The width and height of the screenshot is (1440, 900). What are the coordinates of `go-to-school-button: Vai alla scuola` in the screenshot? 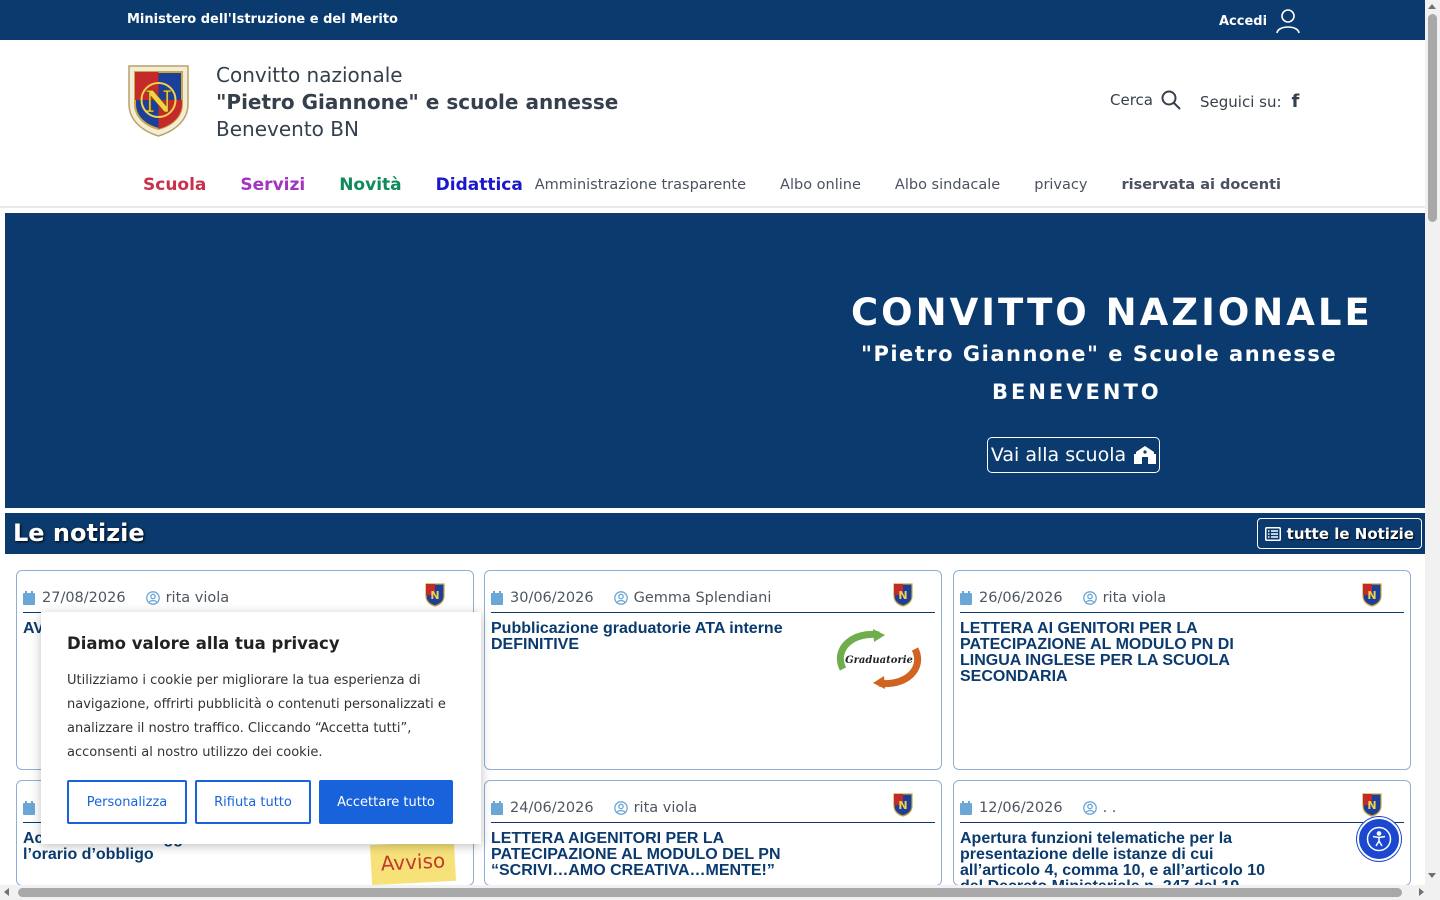 It's located at (1073, 455).